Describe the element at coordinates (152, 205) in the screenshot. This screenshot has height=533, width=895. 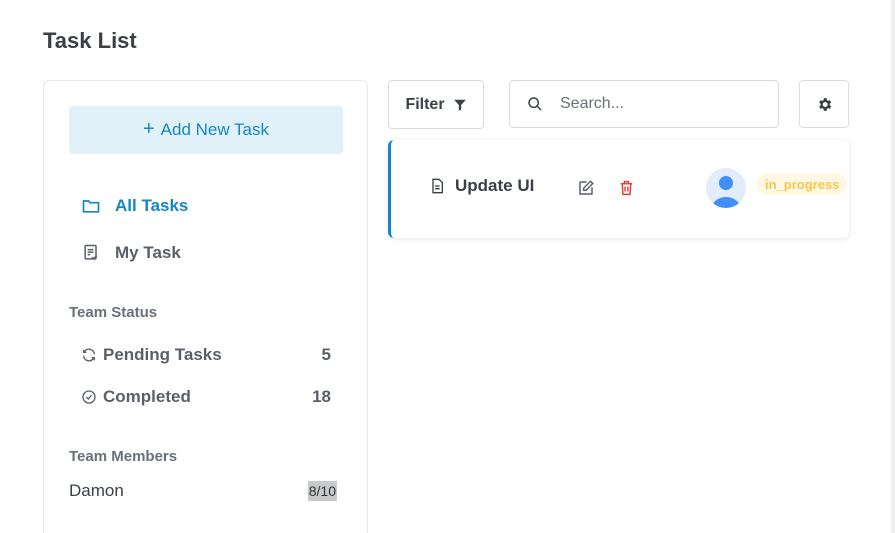
I see `sidebar-item-label: All Tasks` at that location.